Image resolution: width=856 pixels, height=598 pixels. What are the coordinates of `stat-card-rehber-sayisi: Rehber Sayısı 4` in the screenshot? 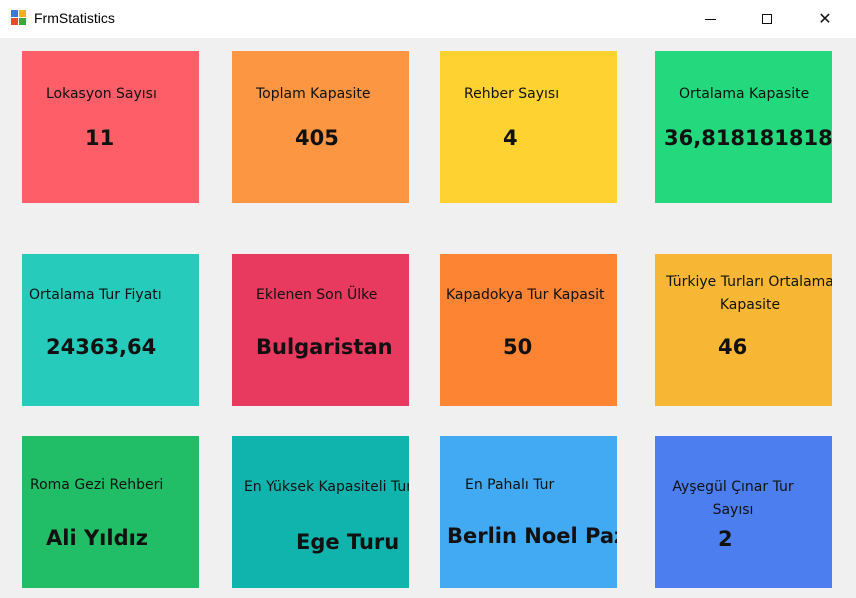 It's located at (528, 127).